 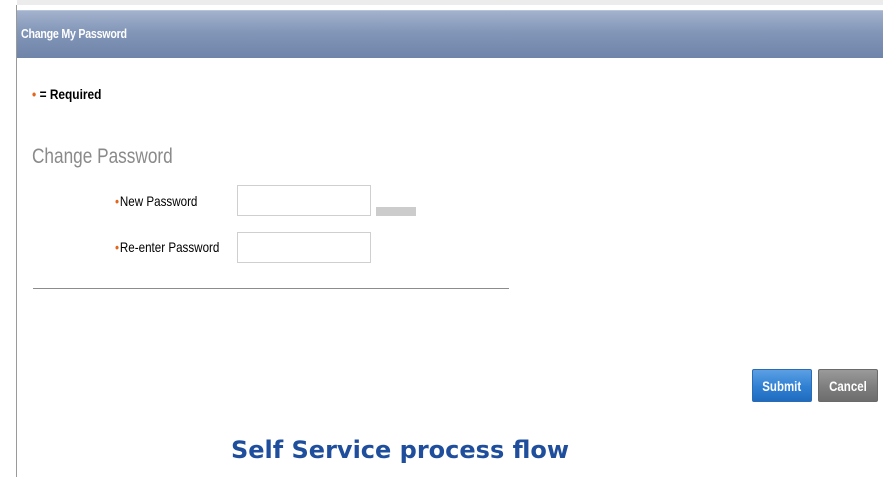 I want to click on submit-button-label: Submit, so click(x=782, y=386).